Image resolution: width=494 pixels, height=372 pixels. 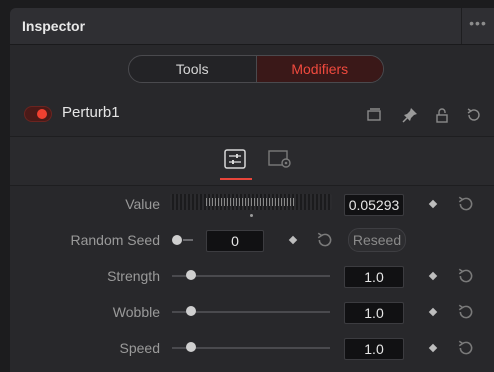 What do you see at coordinates (191, 347) in the screenshot?
I see `speed-slider-thumb` at bounding box center [191, 347].